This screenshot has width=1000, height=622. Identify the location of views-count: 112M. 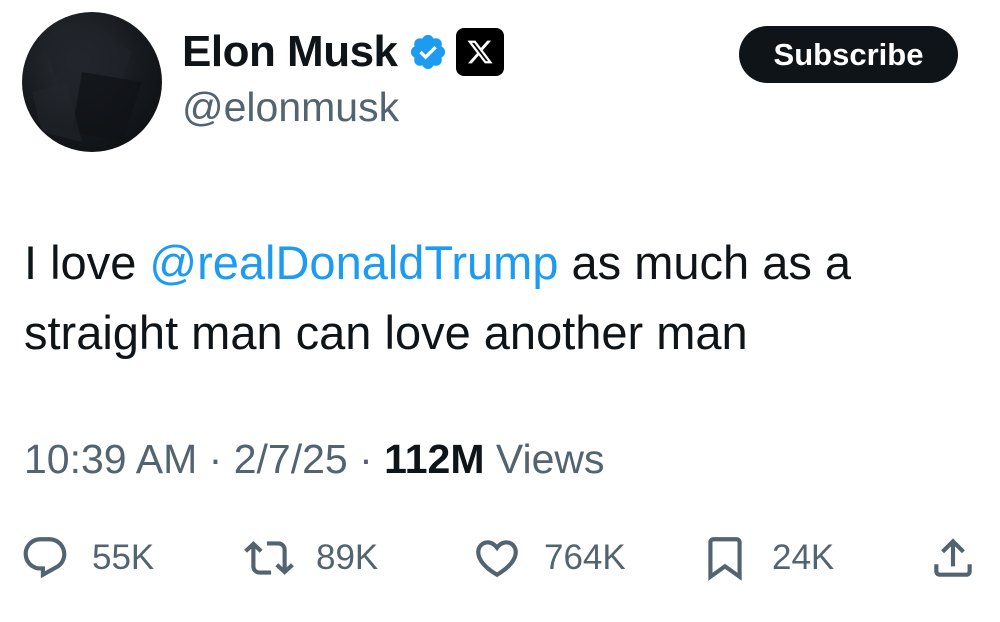
(434, 459).